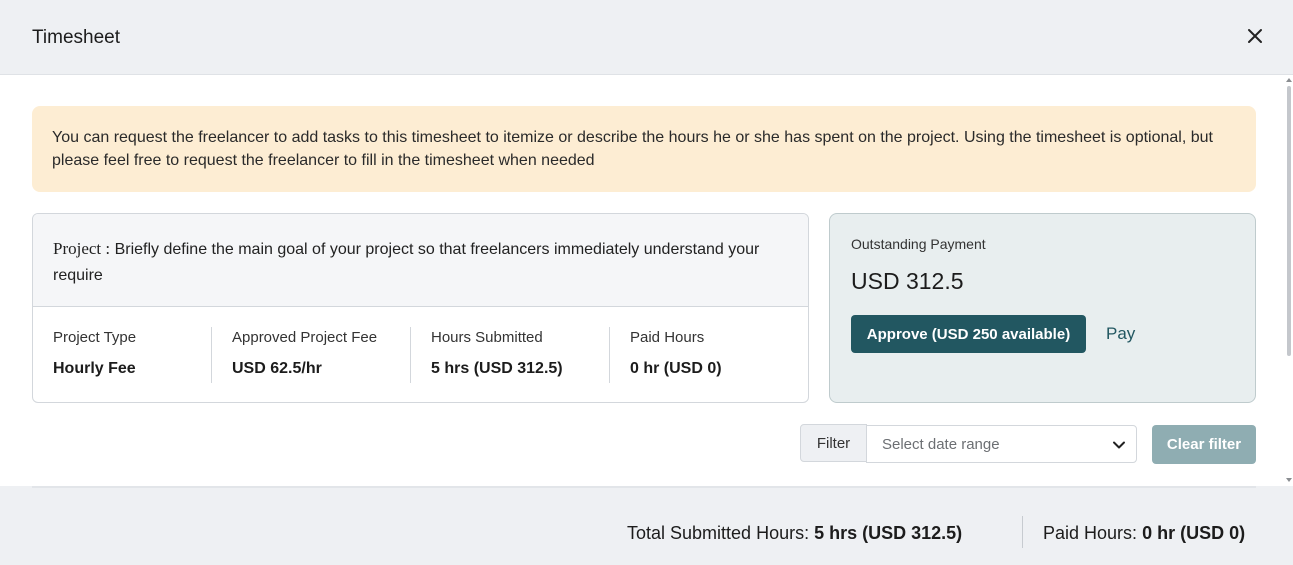 The image size is (1293, 565). I want to click on footer-divider, so click(644, 487).